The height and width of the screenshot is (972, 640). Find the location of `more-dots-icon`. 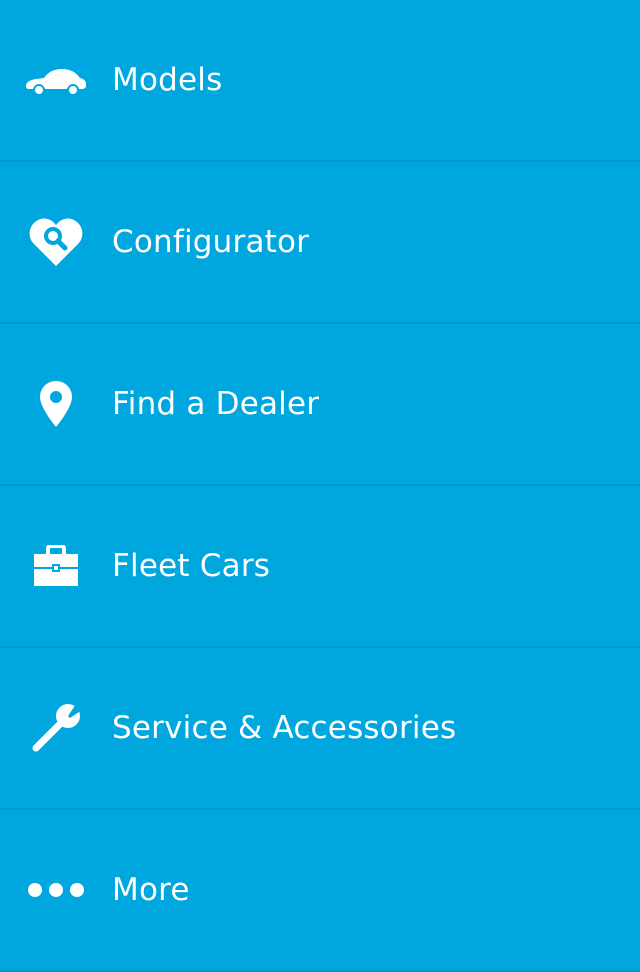

more-dots-icon is located at coordinates (56, 890).